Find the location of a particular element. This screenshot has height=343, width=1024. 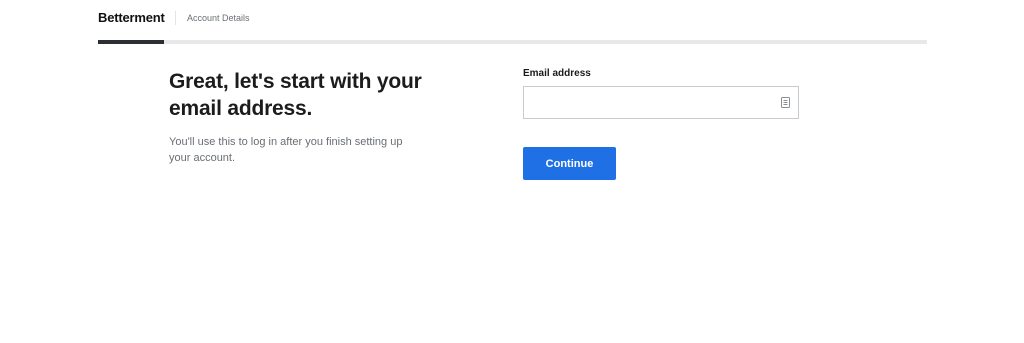

betterment-logo: Betterment is located at coordinates (131, 17).